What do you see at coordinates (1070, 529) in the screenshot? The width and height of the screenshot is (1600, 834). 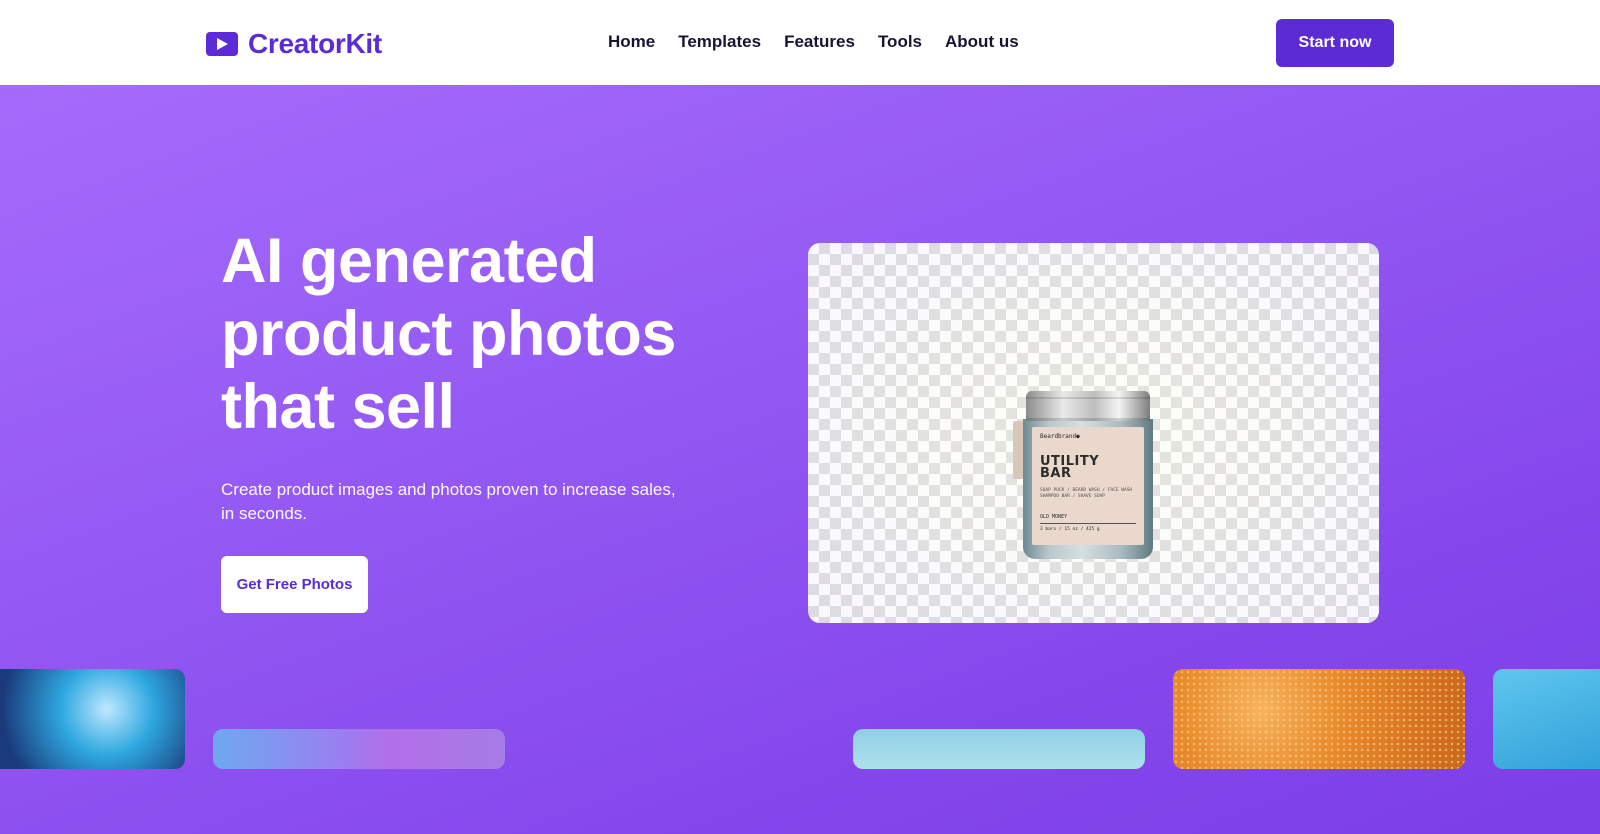 I see `jar-weight: 3 bars / 15 oz / 425 g` at bounding box center [1070, 529].